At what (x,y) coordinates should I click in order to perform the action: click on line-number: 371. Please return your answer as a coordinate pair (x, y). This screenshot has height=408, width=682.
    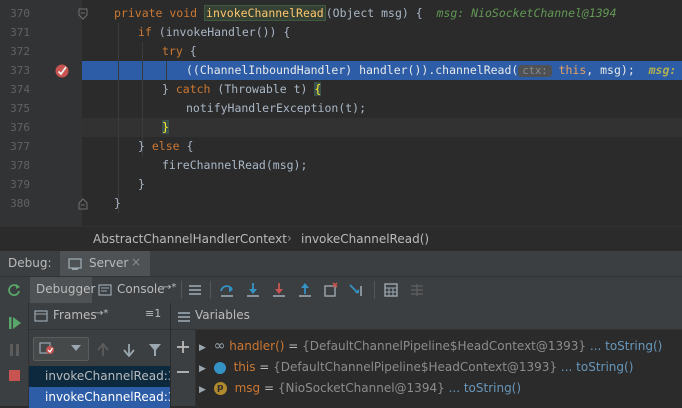
    Looking at the image, I should click on (20, 32).